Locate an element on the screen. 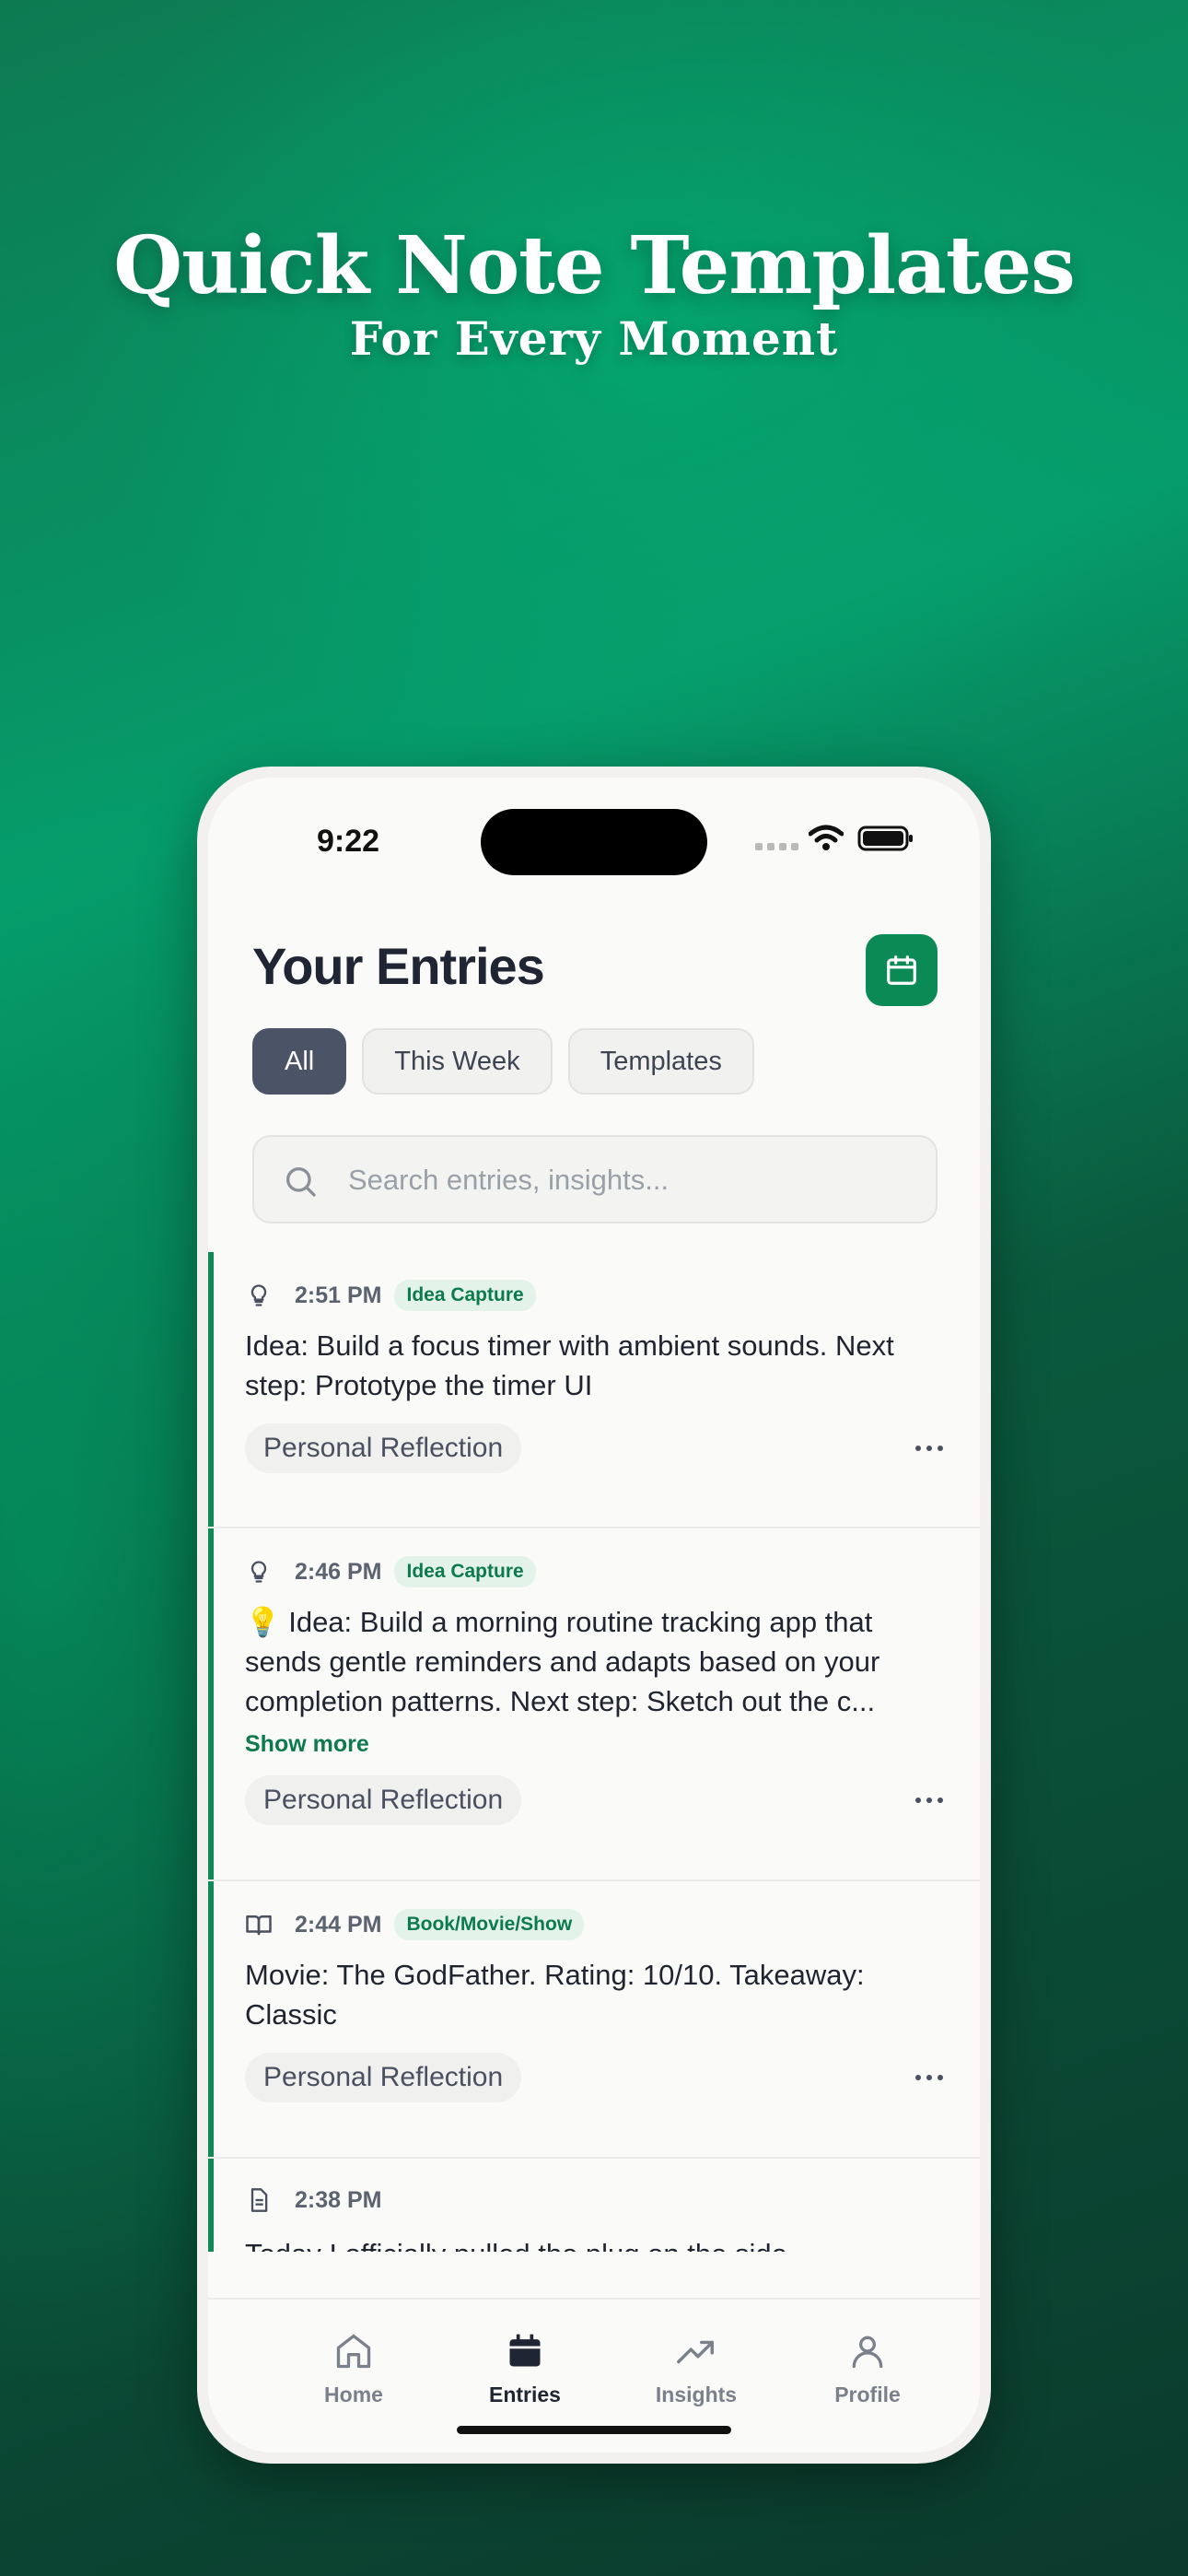  document-icon is located at coordinates (259, 2200).